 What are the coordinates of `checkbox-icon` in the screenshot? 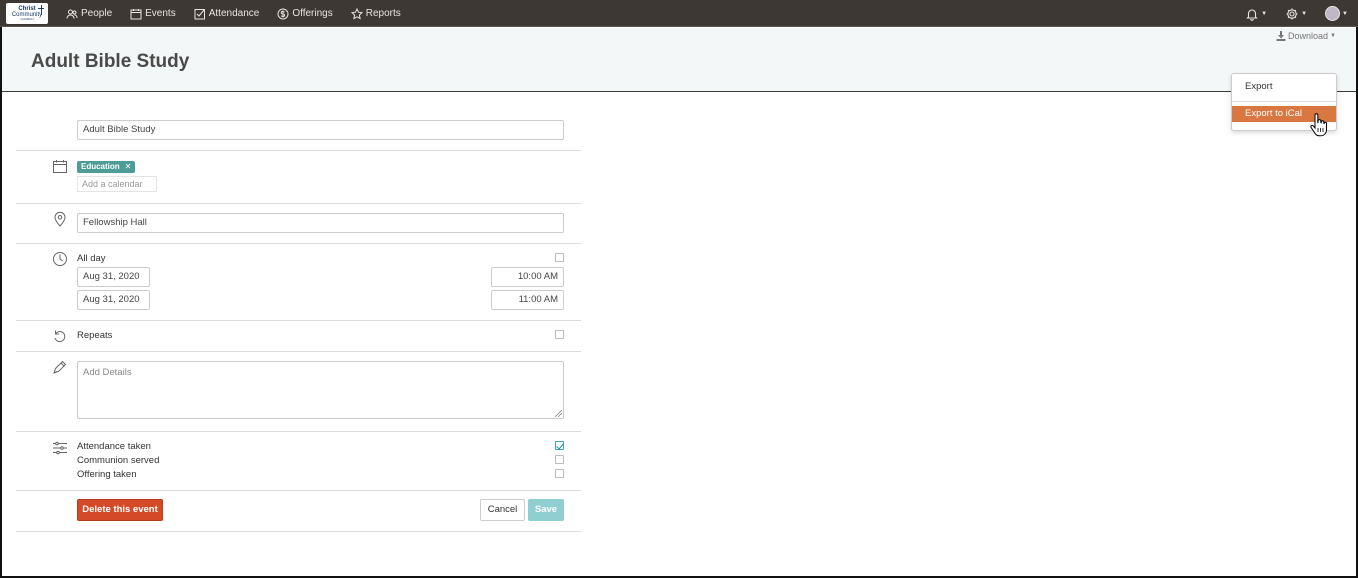 It's located at (199, 13).